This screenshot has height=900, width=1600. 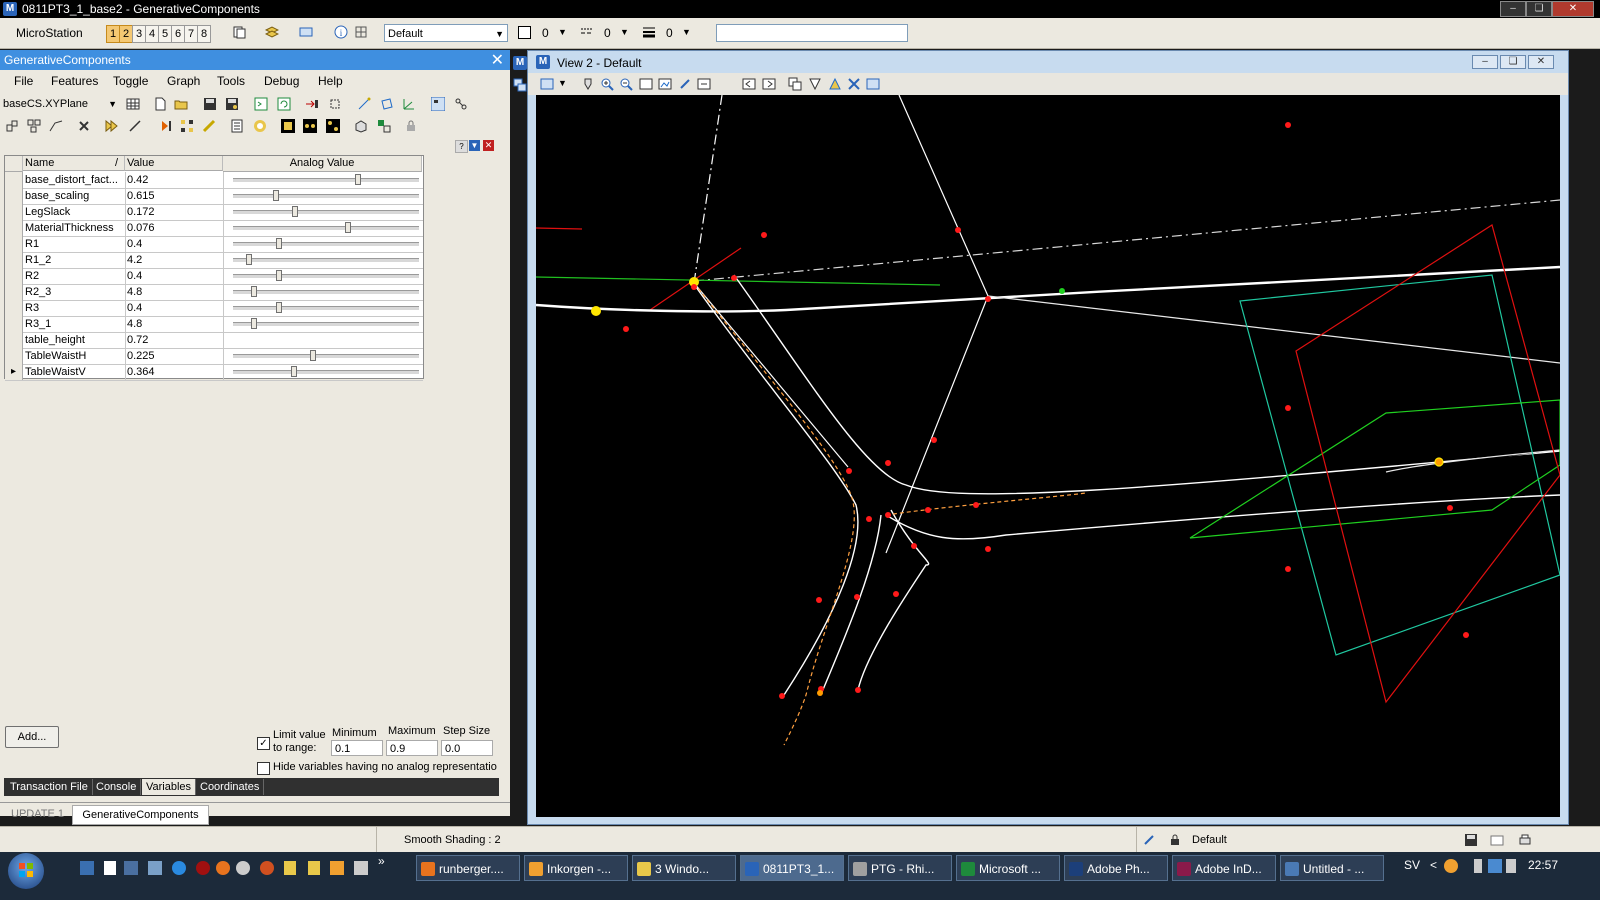 I want to click on table-row: LegSlack 0.172, so click(x=214, y=212).